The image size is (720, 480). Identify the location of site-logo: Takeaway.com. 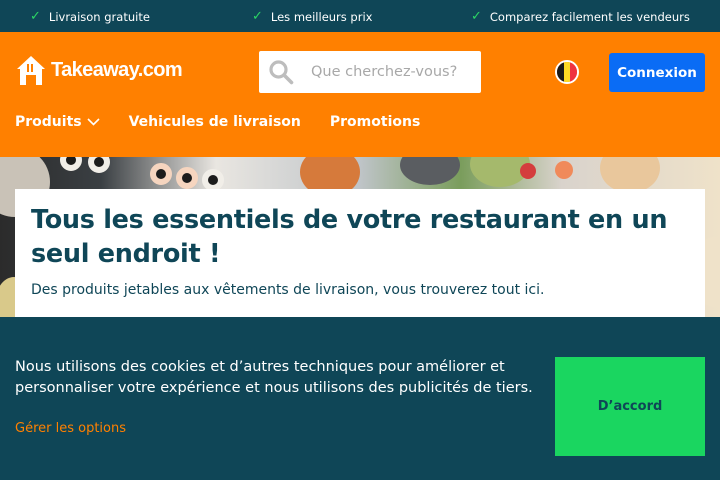
(99, 70).